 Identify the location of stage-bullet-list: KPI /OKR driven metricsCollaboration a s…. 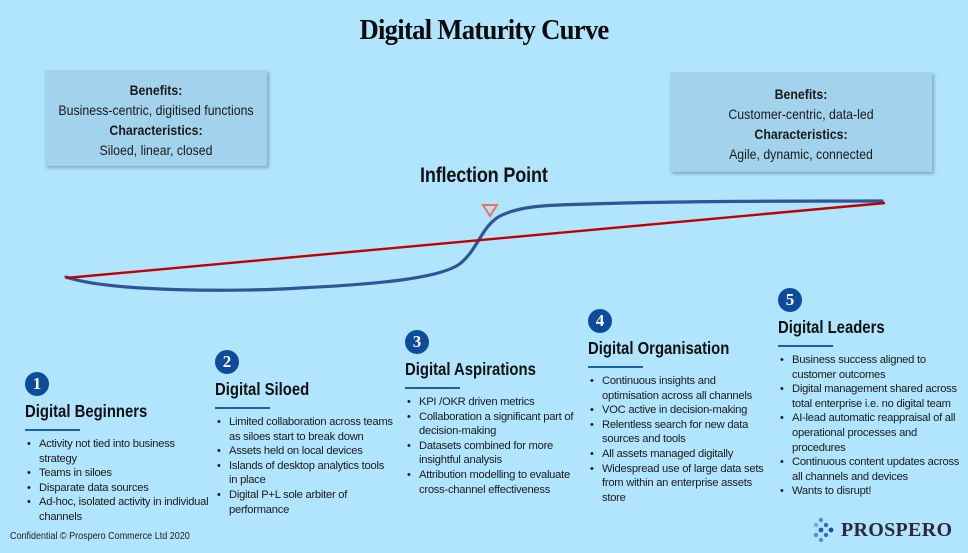
(495, 446).